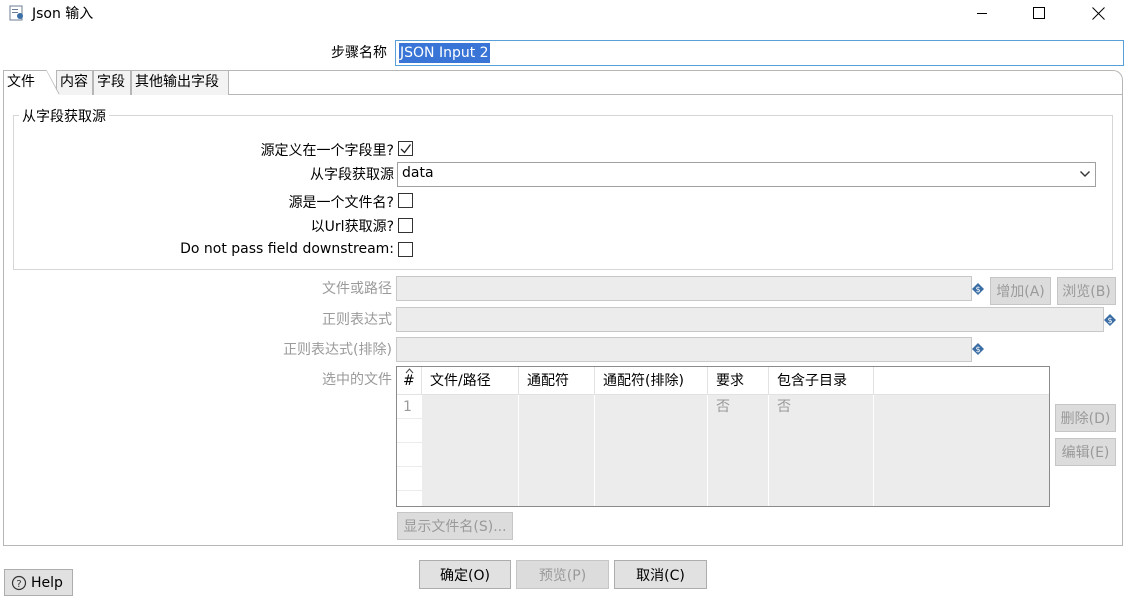 This screenshot has width=1130, height=597. What do you see at coordinates (759, 53) in the screenshot?
I see `step-name-input: JSON Input 2` at bounding box center [759, 53].